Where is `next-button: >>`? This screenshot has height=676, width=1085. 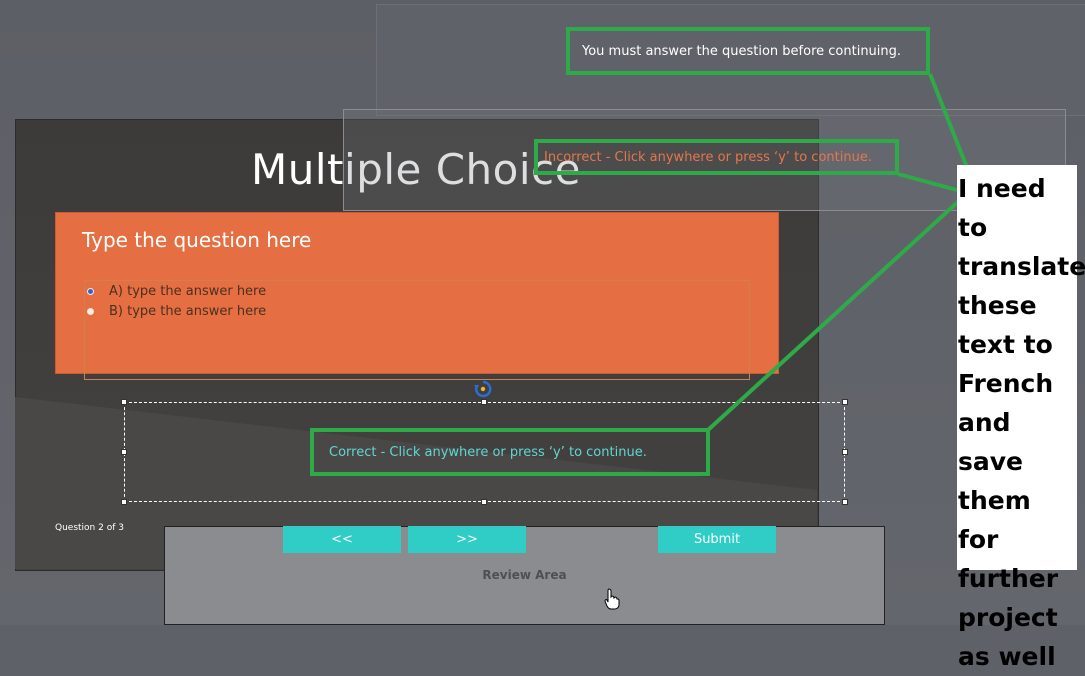
next-button: >> is located at coordinates (467, 539).